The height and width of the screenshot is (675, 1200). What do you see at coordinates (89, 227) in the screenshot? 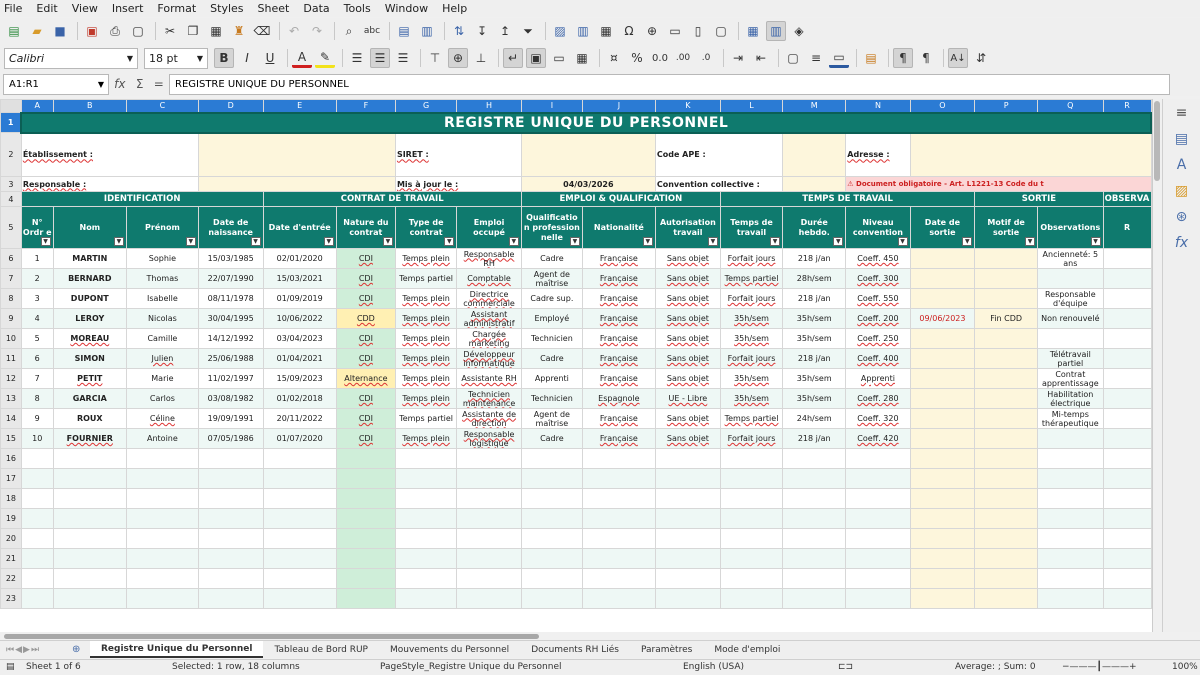
I see `column-title: Nom ▼` at bounding box center [89, 227].